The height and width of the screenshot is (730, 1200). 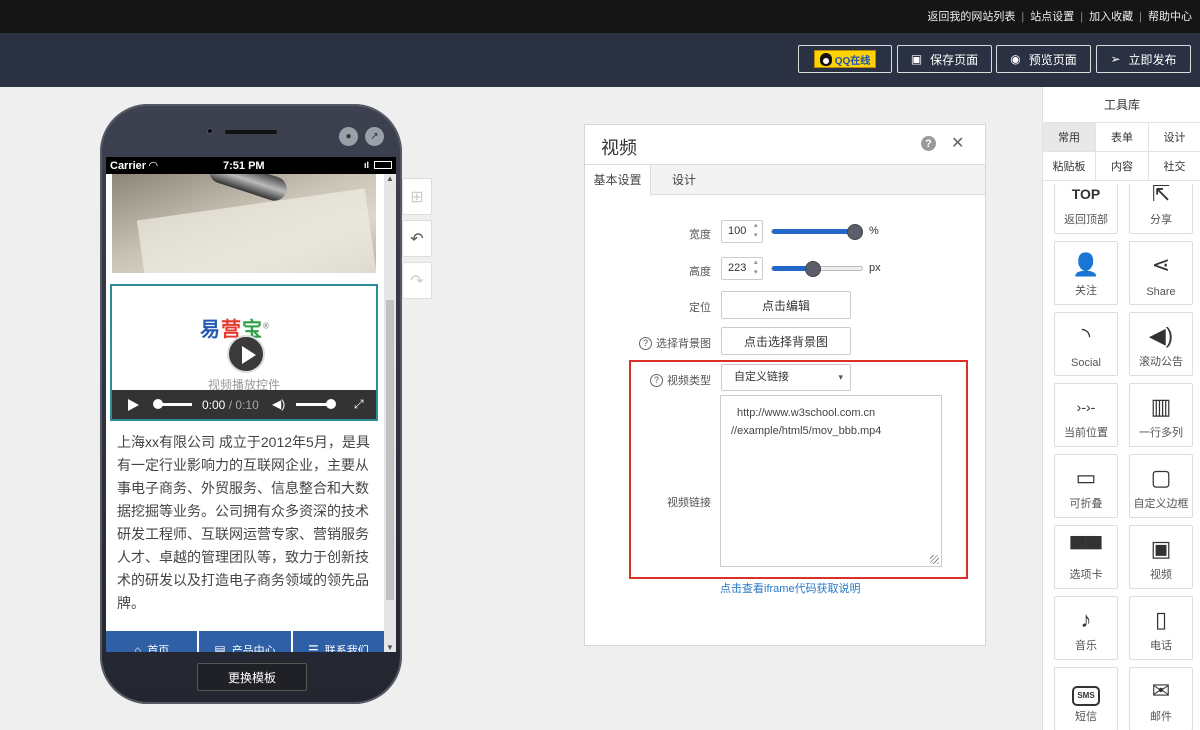 I want to click on tool-sms: SMS 短信, so click(x=1086, y=698).